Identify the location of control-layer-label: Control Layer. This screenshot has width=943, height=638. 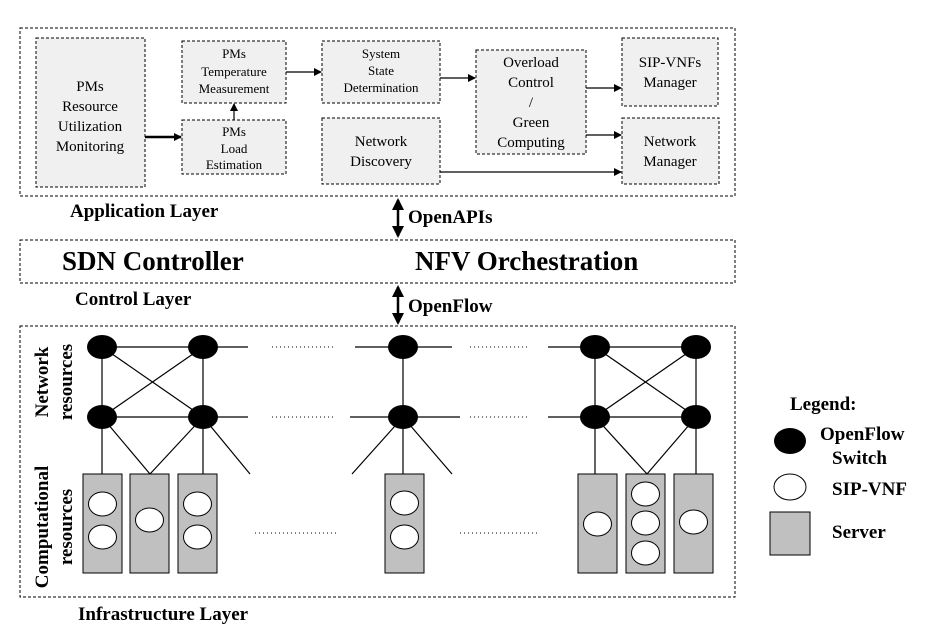
(133, 299).